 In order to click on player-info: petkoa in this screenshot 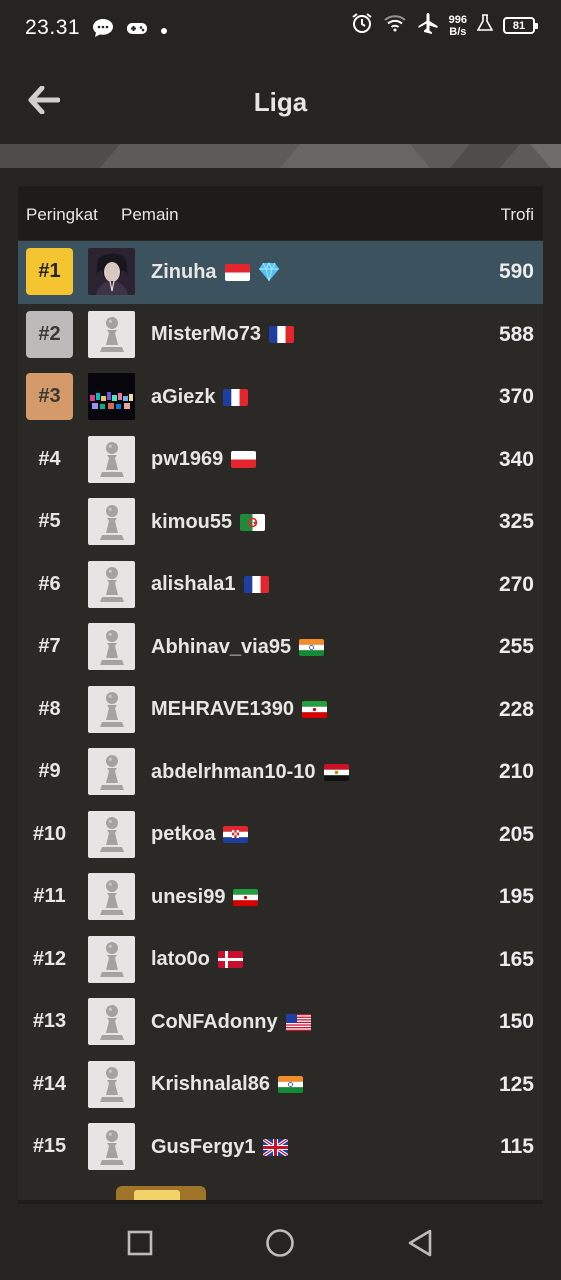, I will do `click(200, 835)`.